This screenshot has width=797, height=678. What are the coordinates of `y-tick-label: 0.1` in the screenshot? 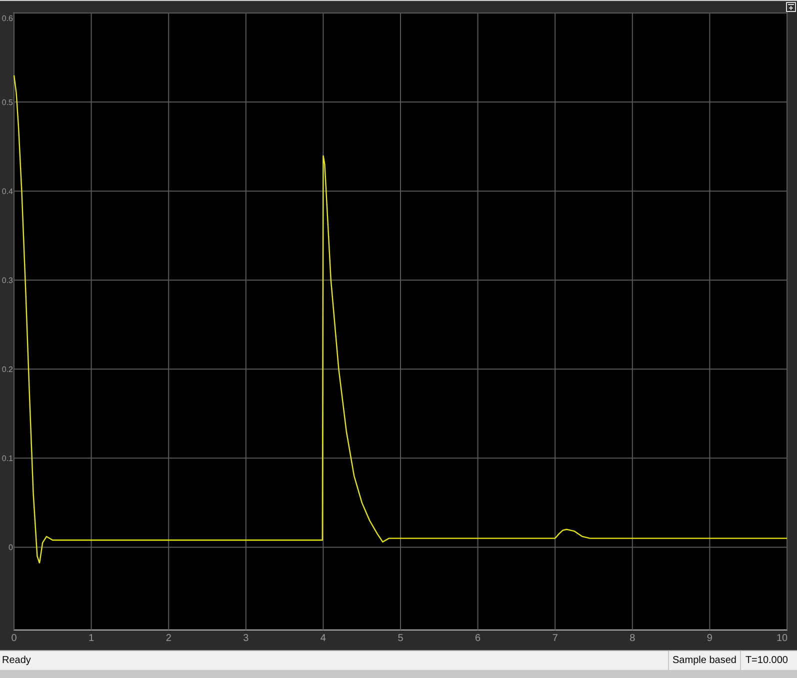 It's located at (7, 459).